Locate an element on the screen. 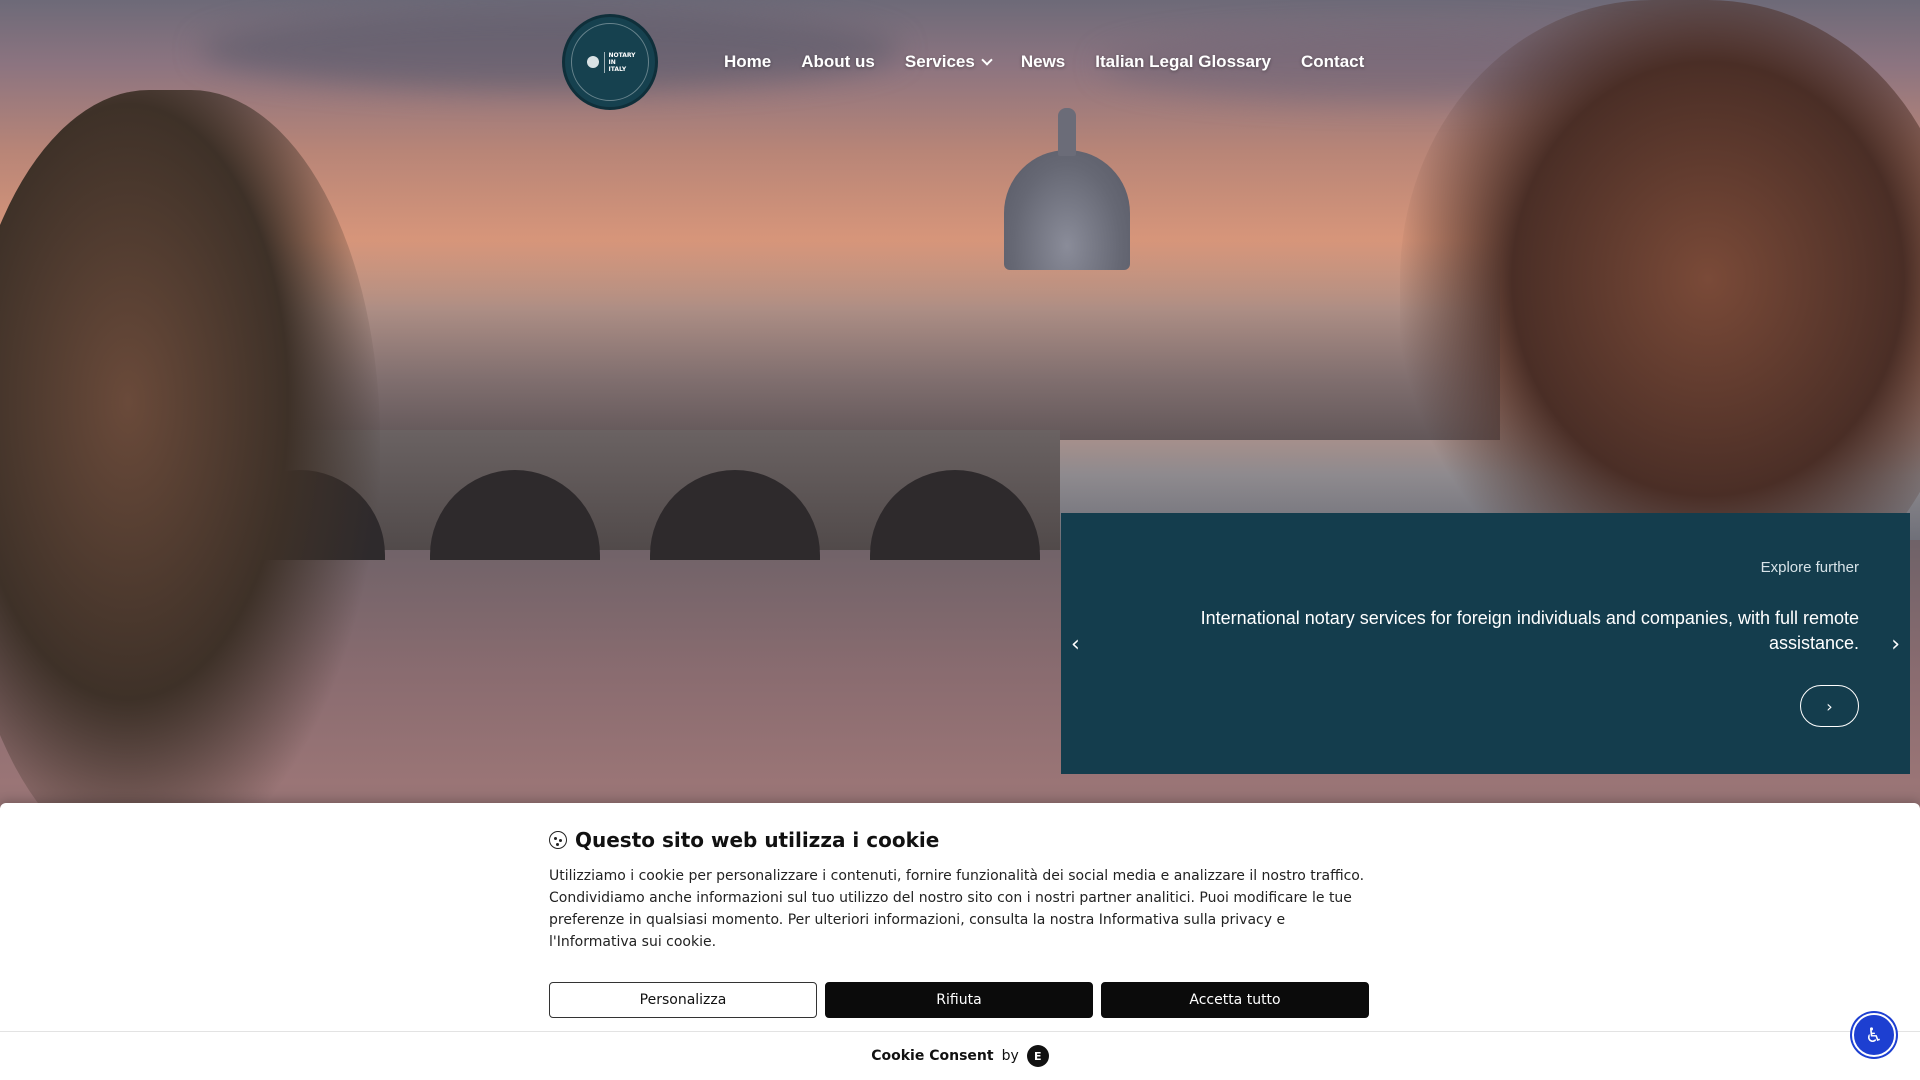 The width and height of the screenshot is (1920, 1080). brand-logo-icon: E is located at coordinates (1037, 1056).